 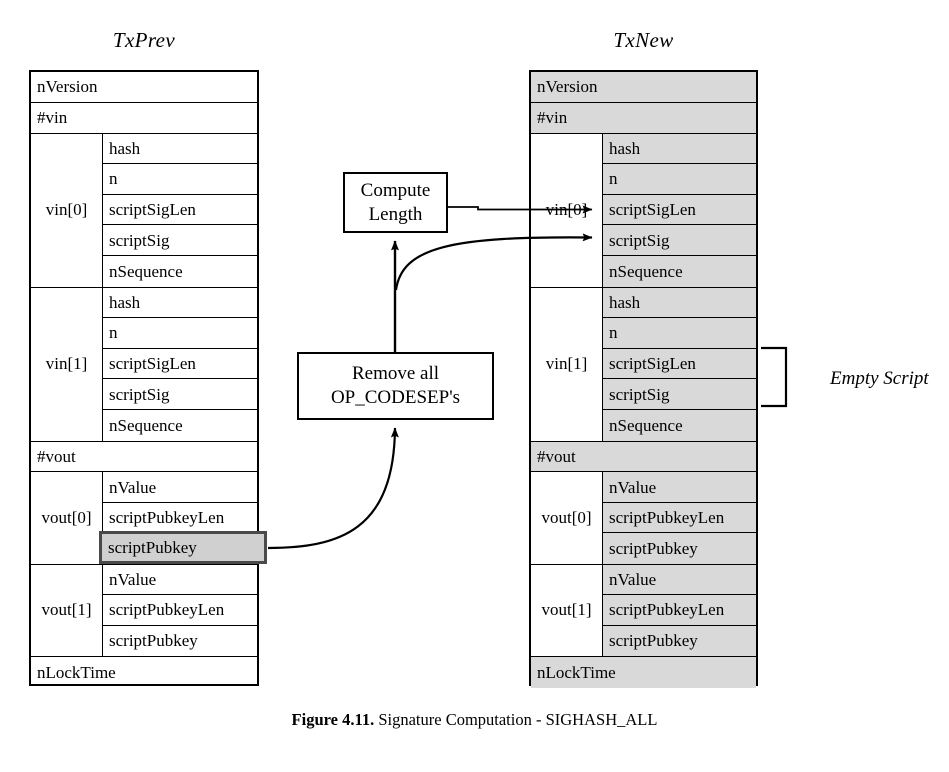 What do you see at coordinates (144, 457) in the screenshot?
I see `txprev-row-nvout: #vout` at bounding box center [144, 457].